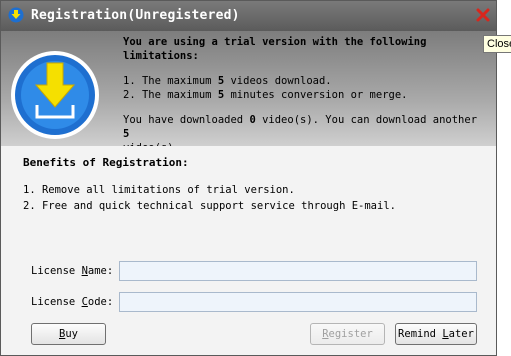 This screenshot has width=511, height=356. What do you see at coordinates (248, 16) in the screenshot?
I see `title-bar: Registration(Unregistered)` at bounding box center [248, 16].